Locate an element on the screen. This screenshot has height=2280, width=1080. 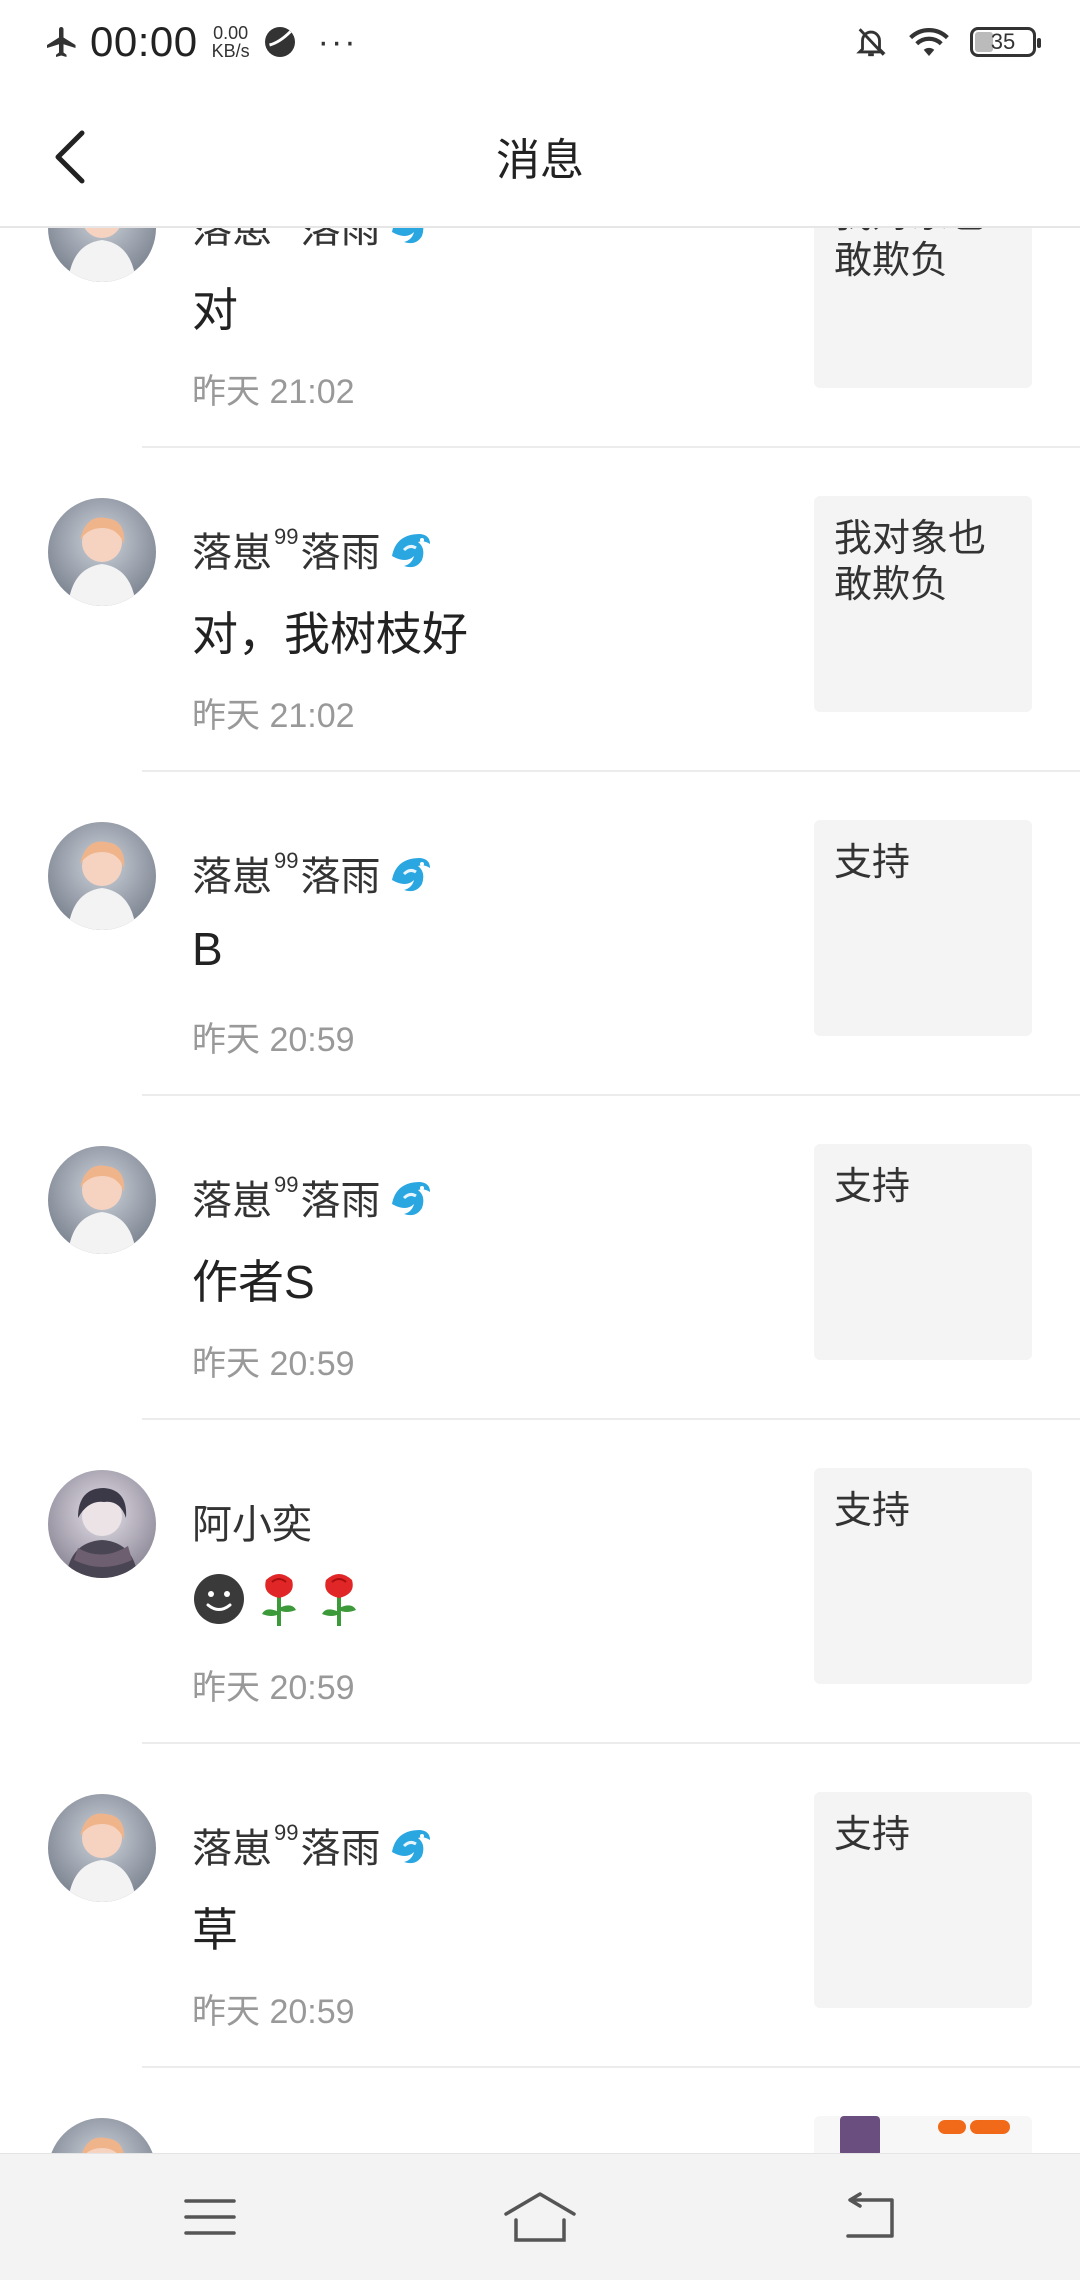
dark-smiley-emoji is located at coordinates (219, 1599).